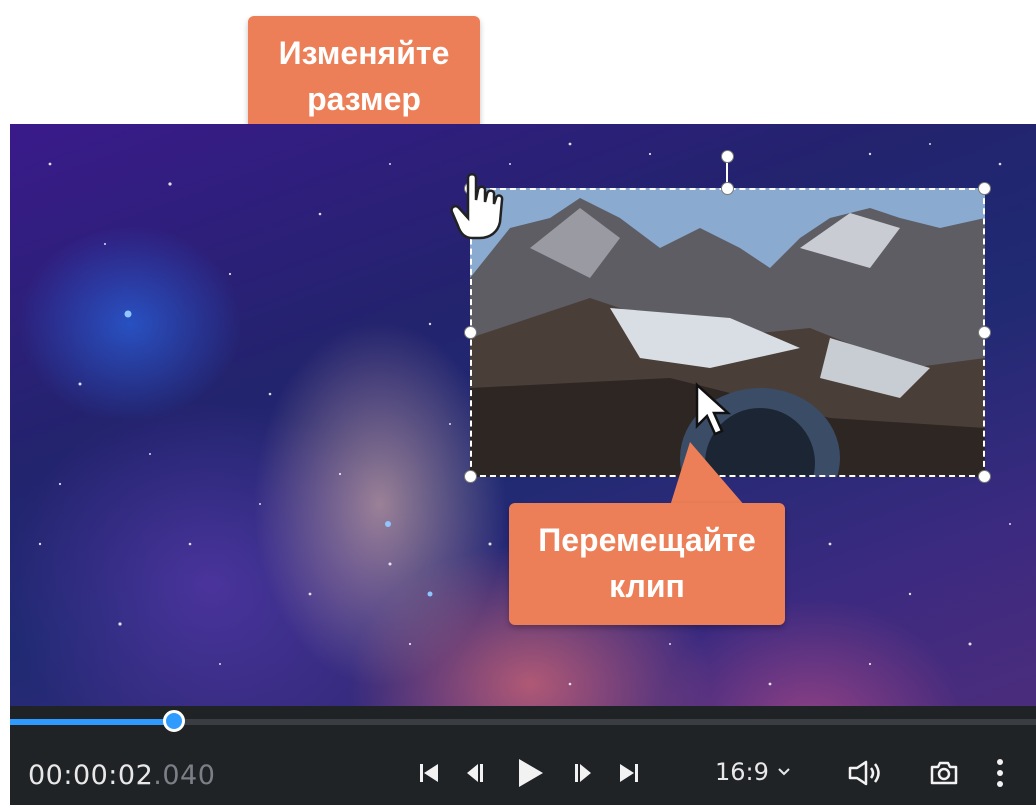 This screenshot has width=1036, height=805. I want to click on hand-cursor-icon, so click(477, 206).